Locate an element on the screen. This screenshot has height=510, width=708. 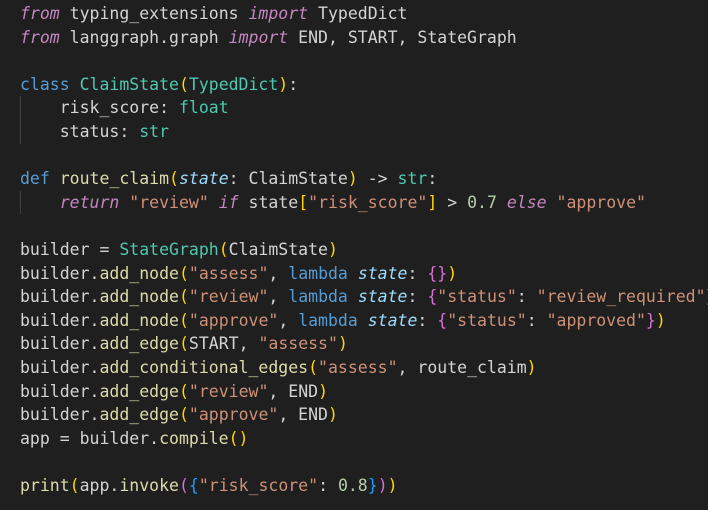
code-token: add_node is located at coordinates (139, 297).